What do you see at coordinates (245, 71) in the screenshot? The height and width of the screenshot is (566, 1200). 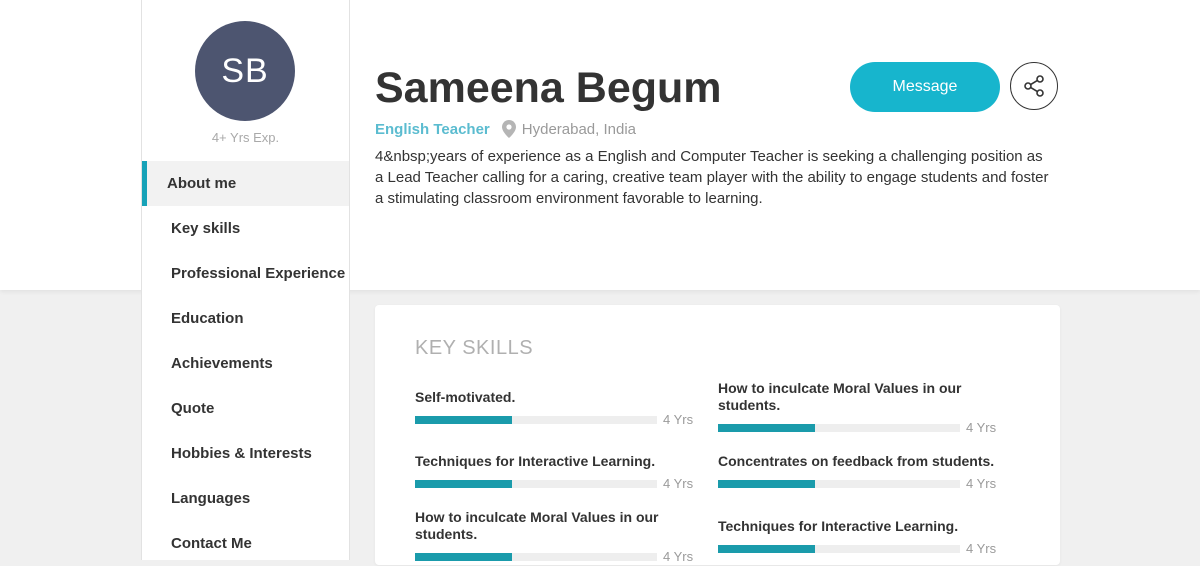 I see `avatar: SB` at bounding box center [245, 71].